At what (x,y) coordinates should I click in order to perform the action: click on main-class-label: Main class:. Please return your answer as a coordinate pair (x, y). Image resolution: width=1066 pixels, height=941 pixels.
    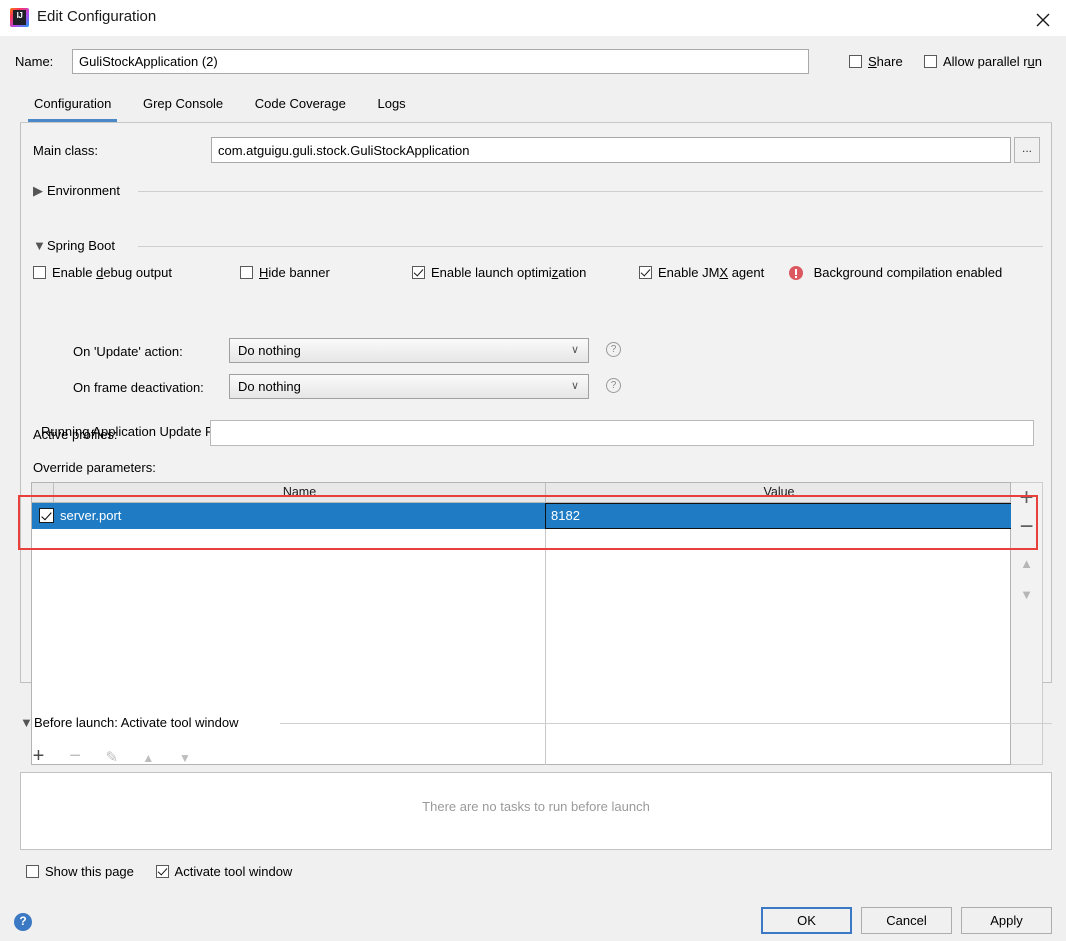
    Looking at the image, I should click on (66, 150).